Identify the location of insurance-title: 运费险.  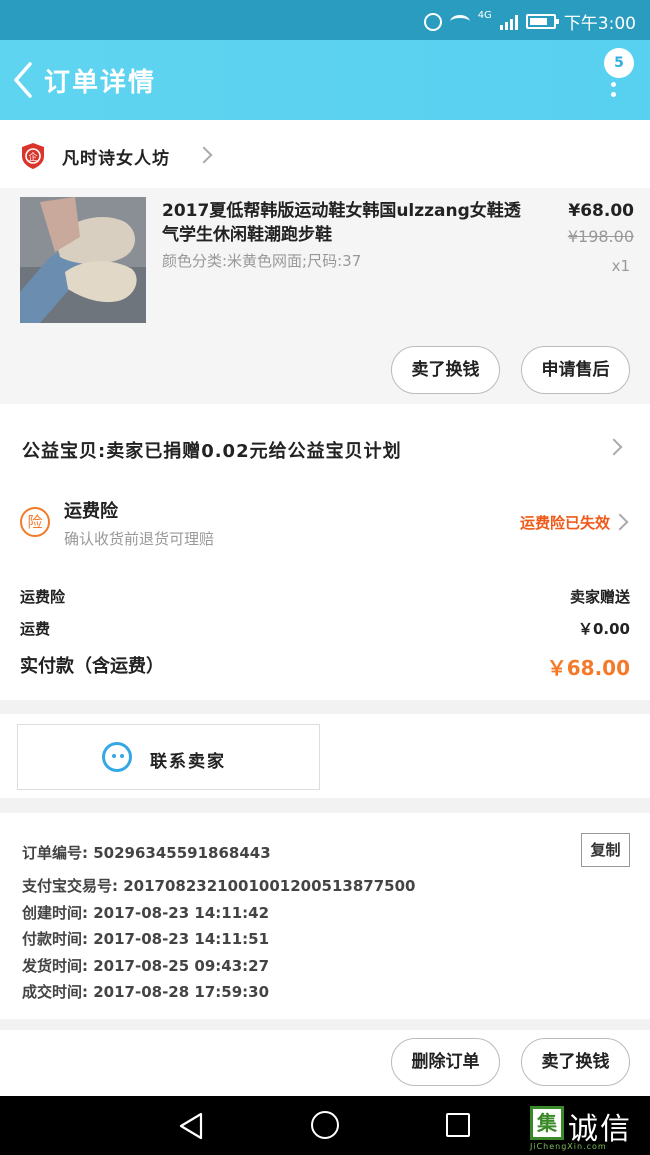
(91, 511).